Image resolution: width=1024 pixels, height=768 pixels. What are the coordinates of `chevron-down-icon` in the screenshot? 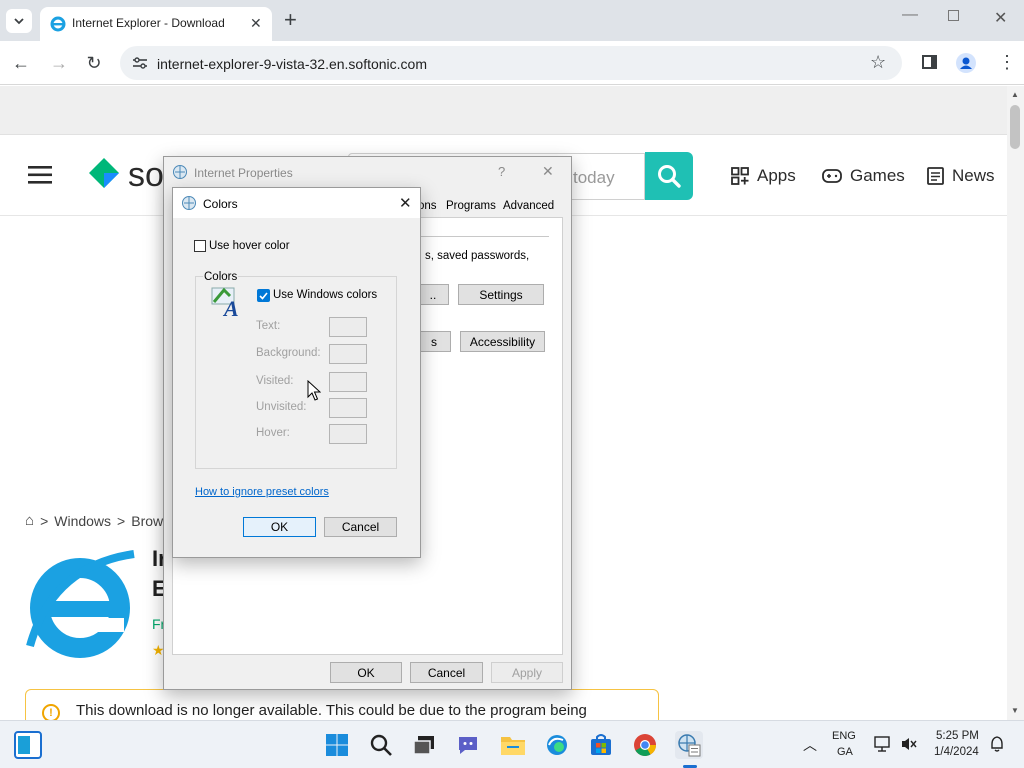 It's located at (19, 21).